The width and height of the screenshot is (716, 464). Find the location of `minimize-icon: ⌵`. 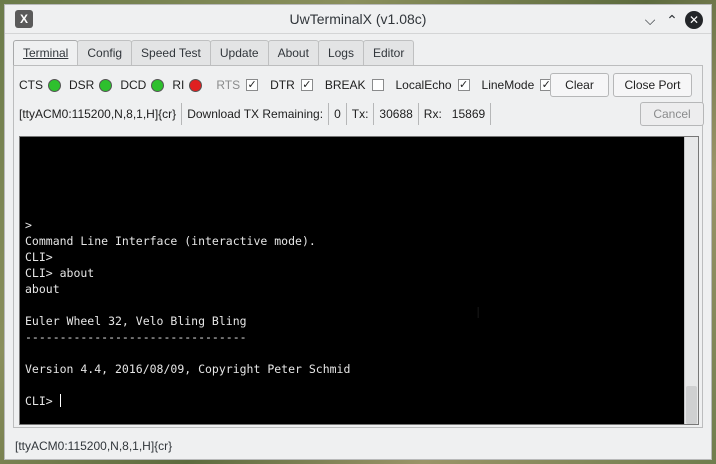

minimize-icon: ⌵ is located at coordinates (650, 20).